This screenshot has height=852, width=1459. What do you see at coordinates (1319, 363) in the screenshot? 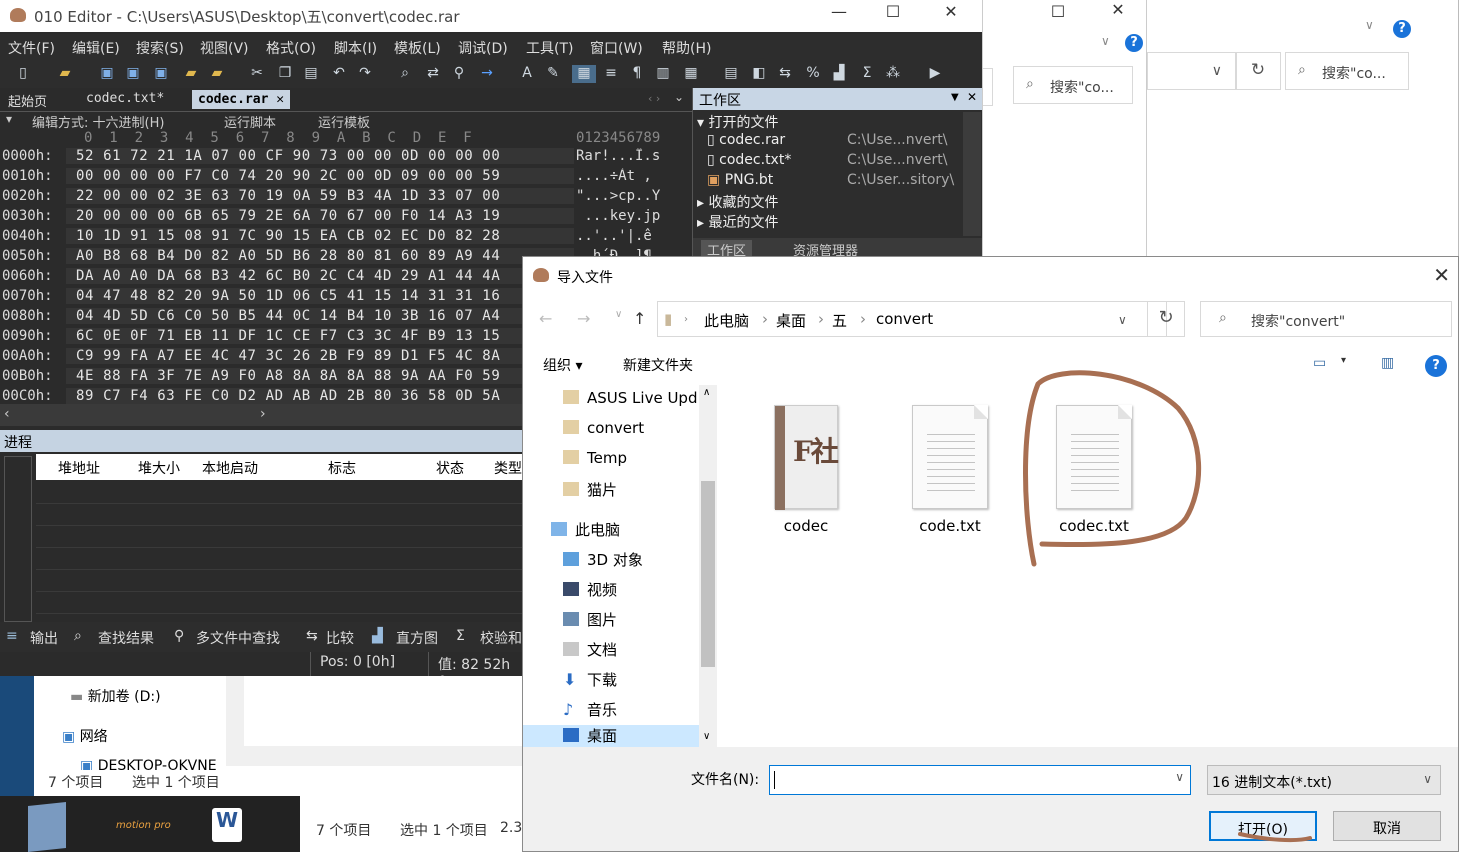
I see `view-options-icon: ▭` at bounding box center [1319, 363].